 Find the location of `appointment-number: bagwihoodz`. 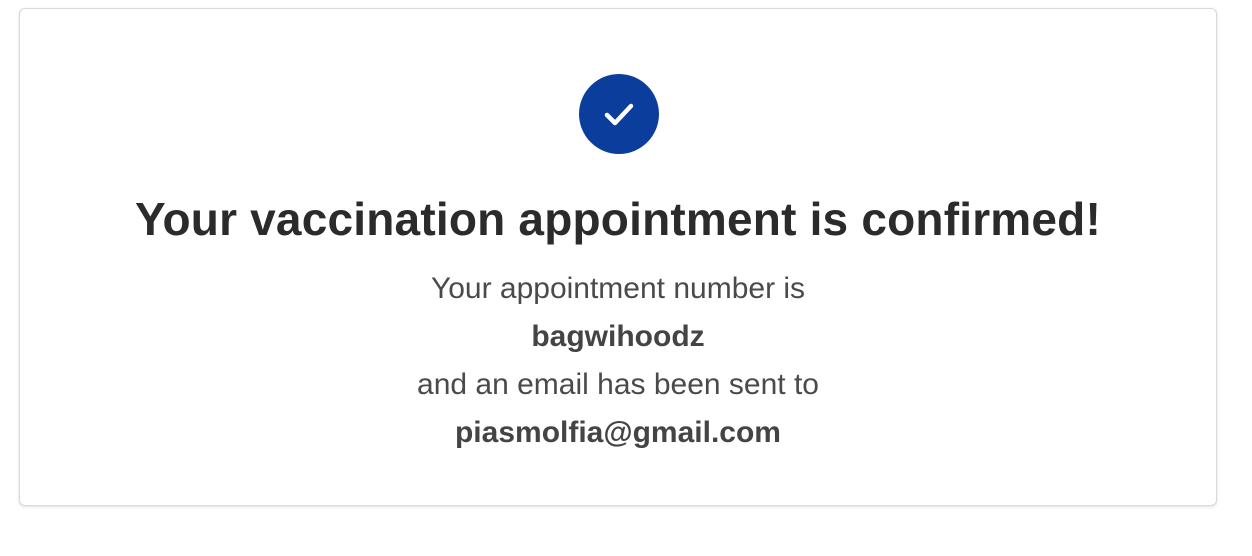

appointment-number: bagwihoodz is located at coordinates (618, 336).